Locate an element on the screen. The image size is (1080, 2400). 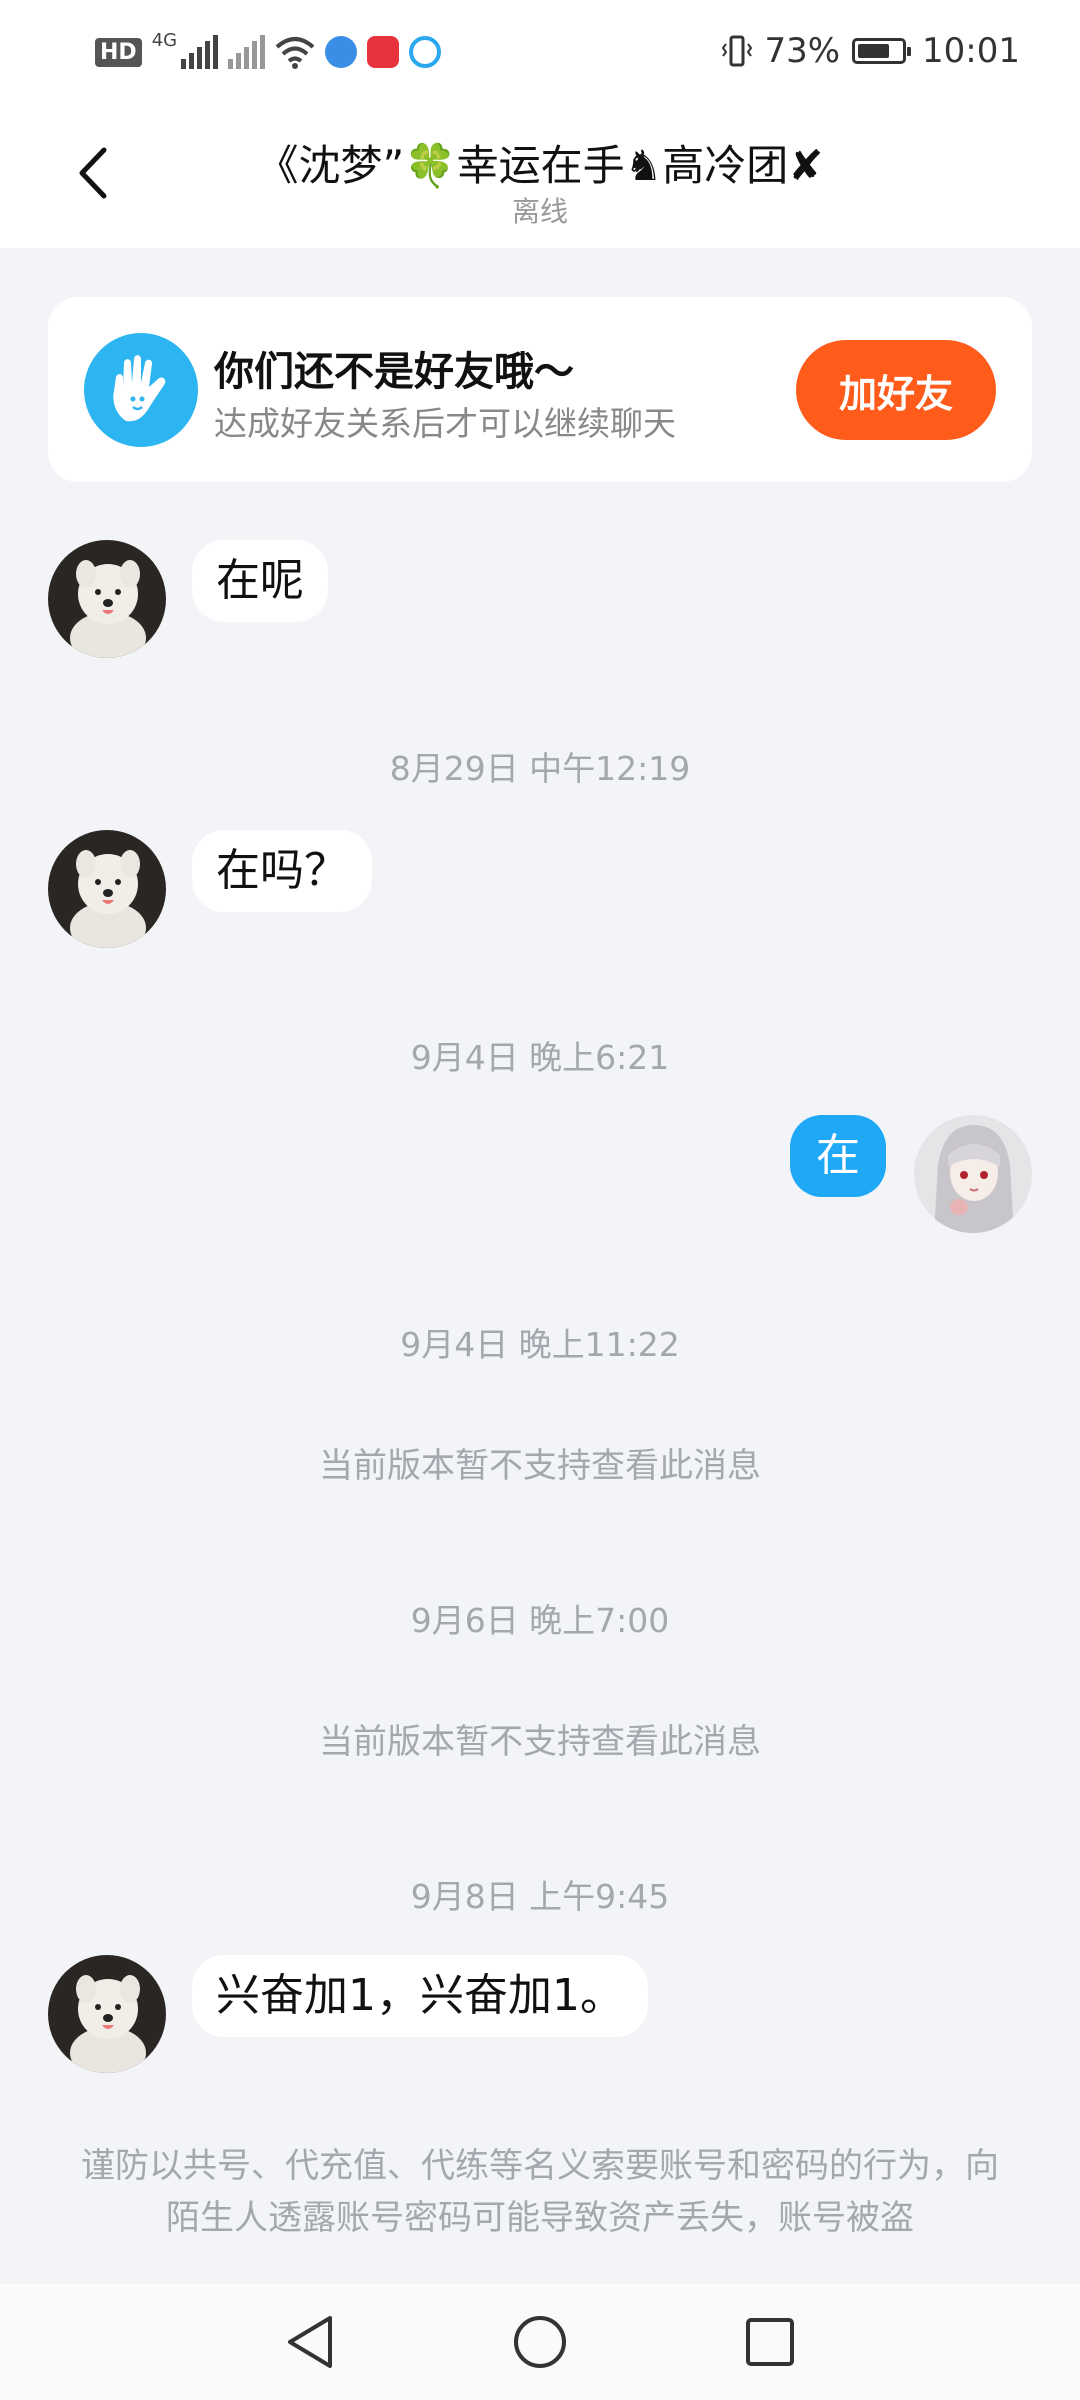
recents-square-icon is located at coordinates (770, 2342).